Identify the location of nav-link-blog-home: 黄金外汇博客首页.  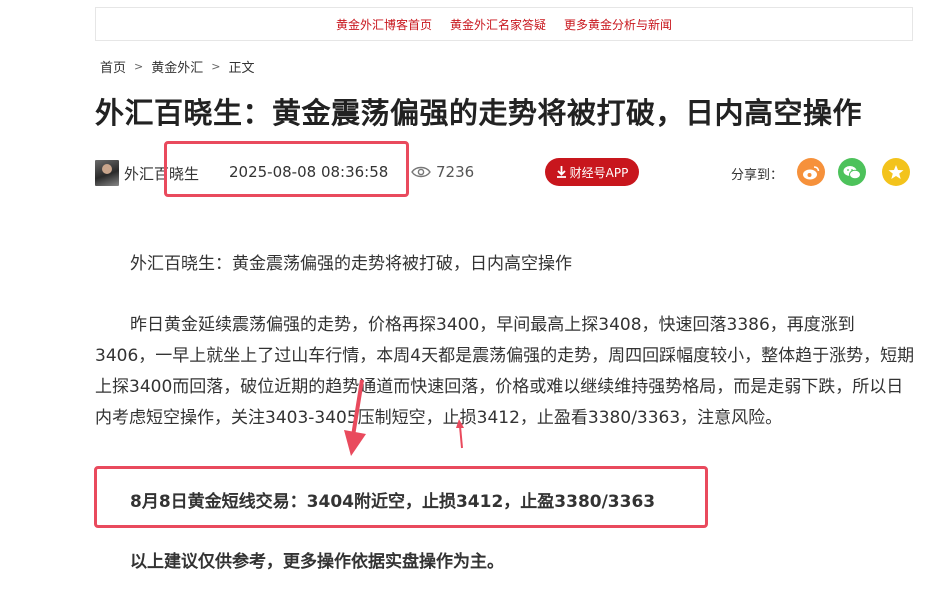
(384, 24).